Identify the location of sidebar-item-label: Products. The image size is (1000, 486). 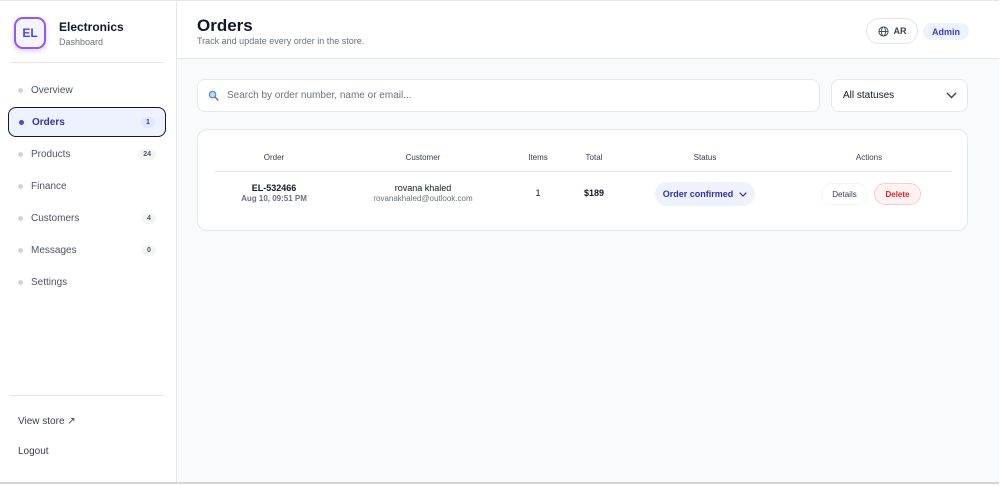
(51, 154).